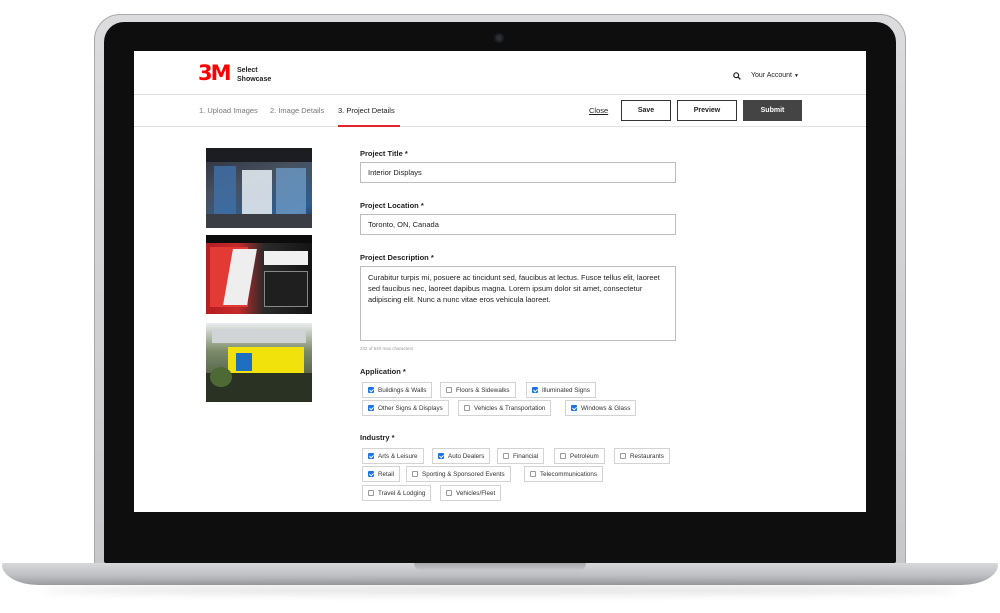 This screenshot has height=613, width=1000. What do you see at coordinates (247, 70) in the screenshot?
I see `brand-line-1: Select` at bounding box center [247, 70].